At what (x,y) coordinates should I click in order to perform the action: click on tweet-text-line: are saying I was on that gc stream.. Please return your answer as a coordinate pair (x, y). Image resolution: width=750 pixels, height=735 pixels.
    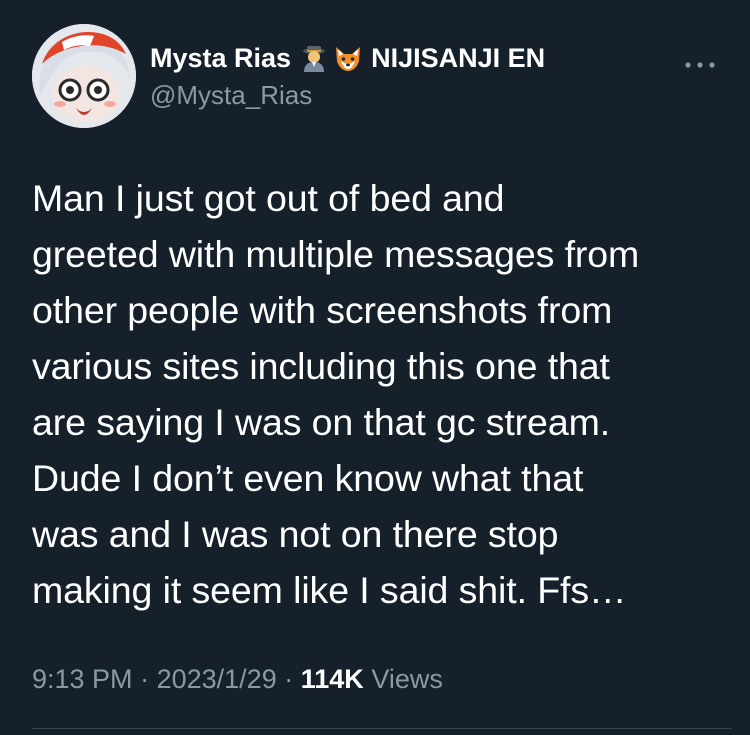
    Looking at the image, I should click on (321, 422).